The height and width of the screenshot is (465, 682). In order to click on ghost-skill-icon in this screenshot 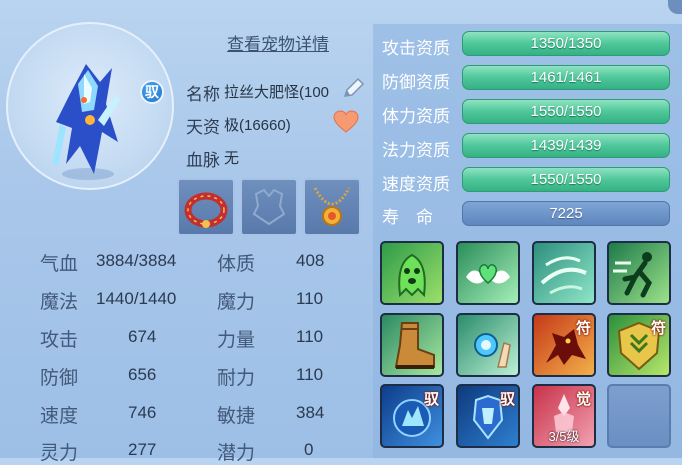, I will do `click(412, 275)`.